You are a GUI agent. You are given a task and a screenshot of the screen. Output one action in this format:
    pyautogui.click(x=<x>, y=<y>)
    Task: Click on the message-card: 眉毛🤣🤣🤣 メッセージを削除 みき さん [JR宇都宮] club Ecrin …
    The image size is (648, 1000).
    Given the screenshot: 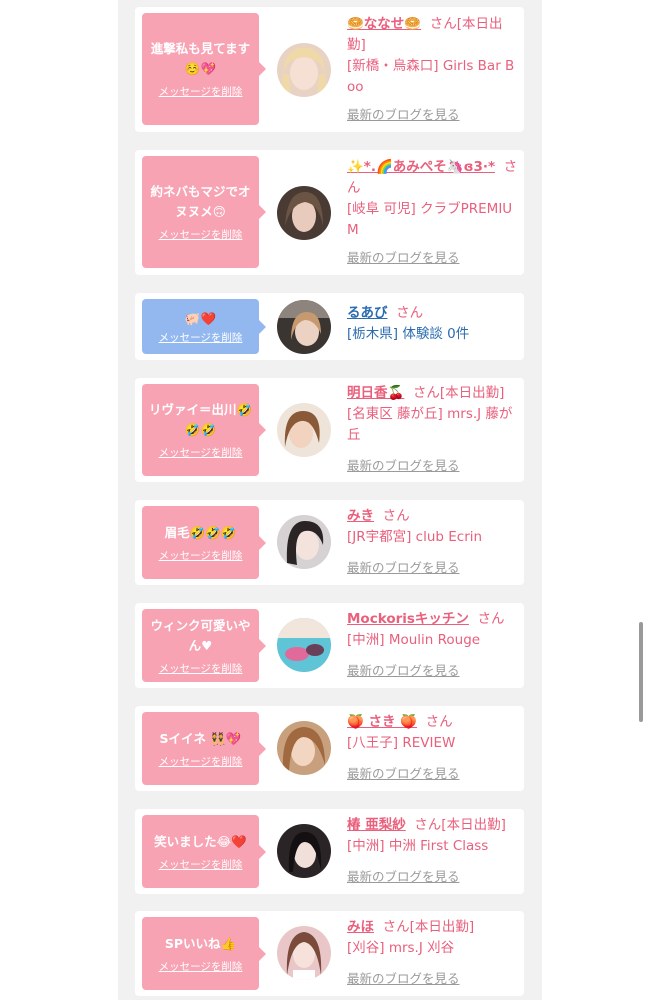 What is the action you would take?
    pyautogui.click(x=329, y=542)
    